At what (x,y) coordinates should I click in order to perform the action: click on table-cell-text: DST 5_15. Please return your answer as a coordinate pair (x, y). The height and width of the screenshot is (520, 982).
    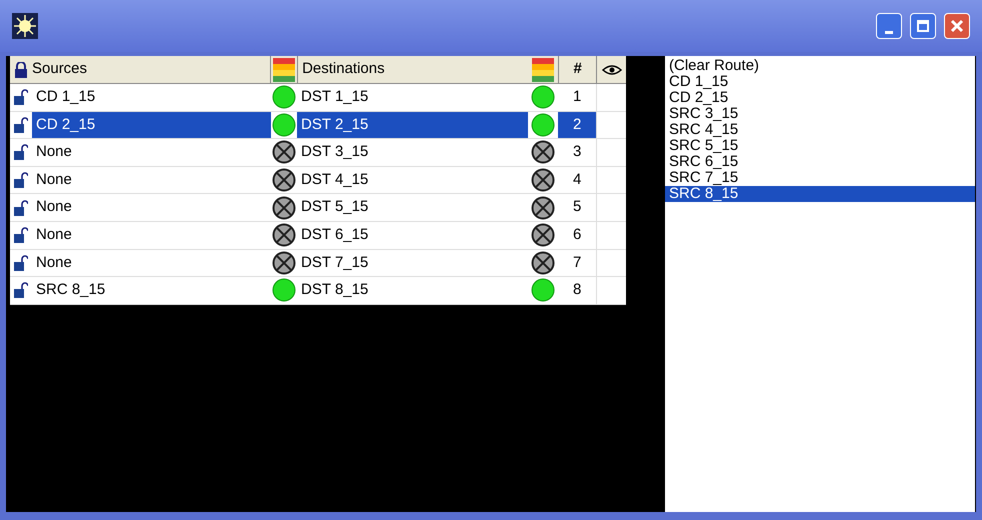
    Looking at the image, I should click on (335, 207).